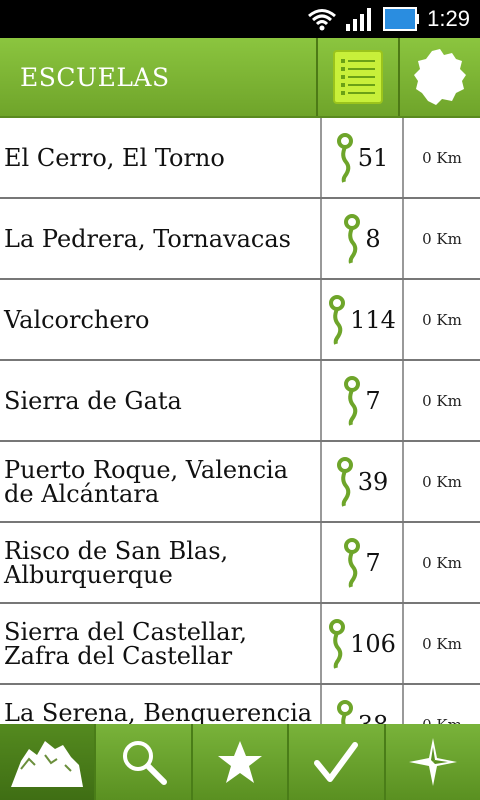 This screenshot has height=800, width=480. What do you see at coordinates (401, 19) in the screenshot?
I see `battery-icon` at bounding box center [401, 19].